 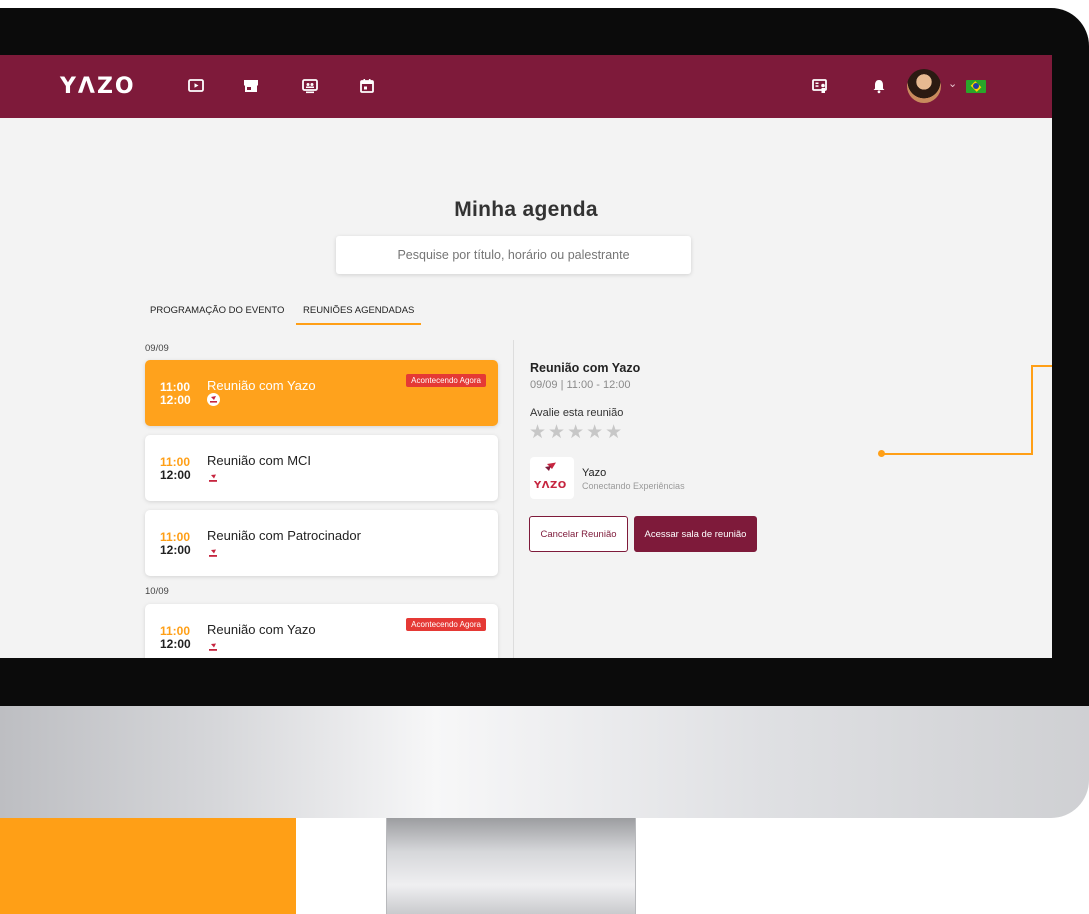 What do you see at coordinates (321, 468) in the screenshot?
I see `meeting-card: 11:00 12:00 Reunião com MCI` at bounding box center [321, 468].